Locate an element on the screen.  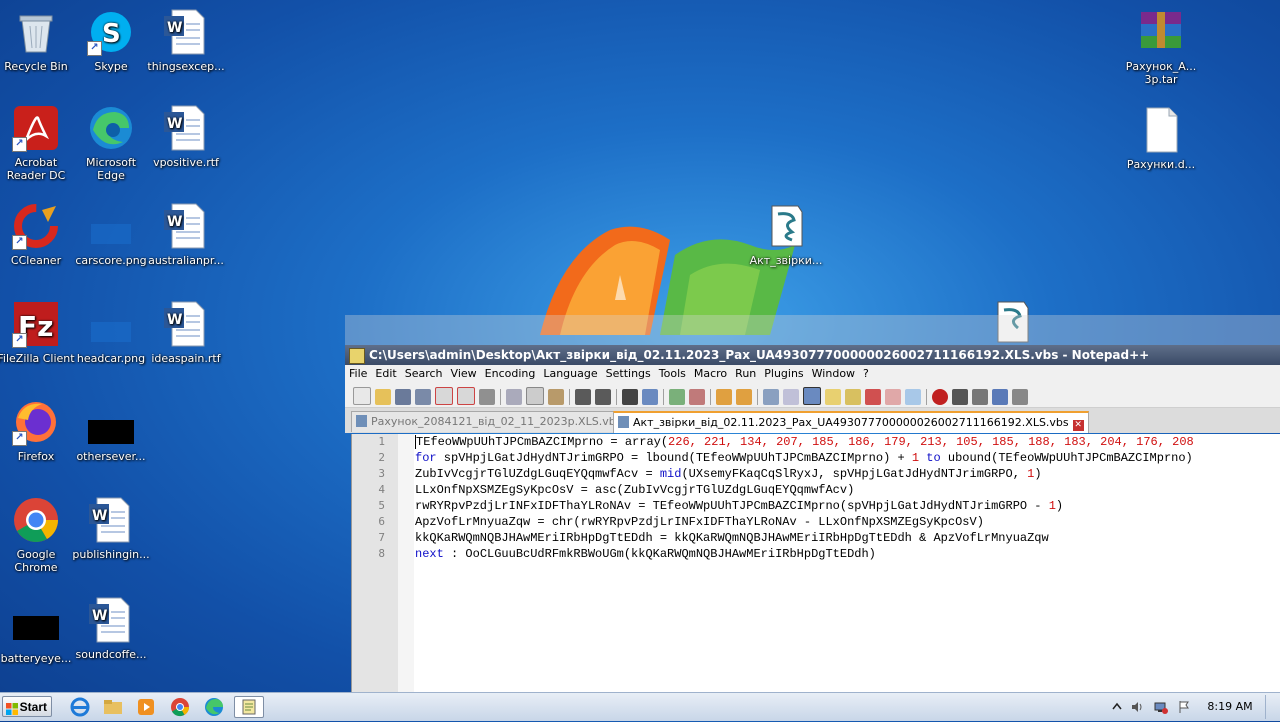
show-all-chars-icon is located at coordinates (791, 397).